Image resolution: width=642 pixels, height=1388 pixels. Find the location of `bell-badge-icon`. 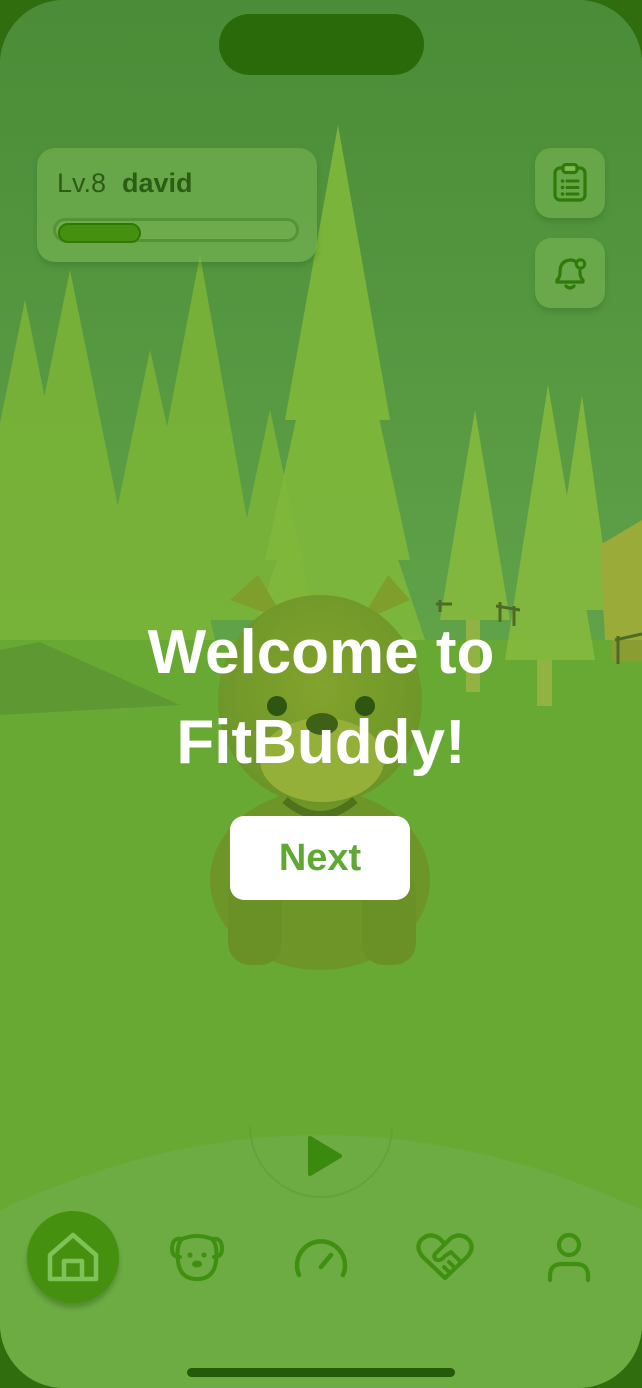

bell-badge-icon is located at coordinates (571, 274).